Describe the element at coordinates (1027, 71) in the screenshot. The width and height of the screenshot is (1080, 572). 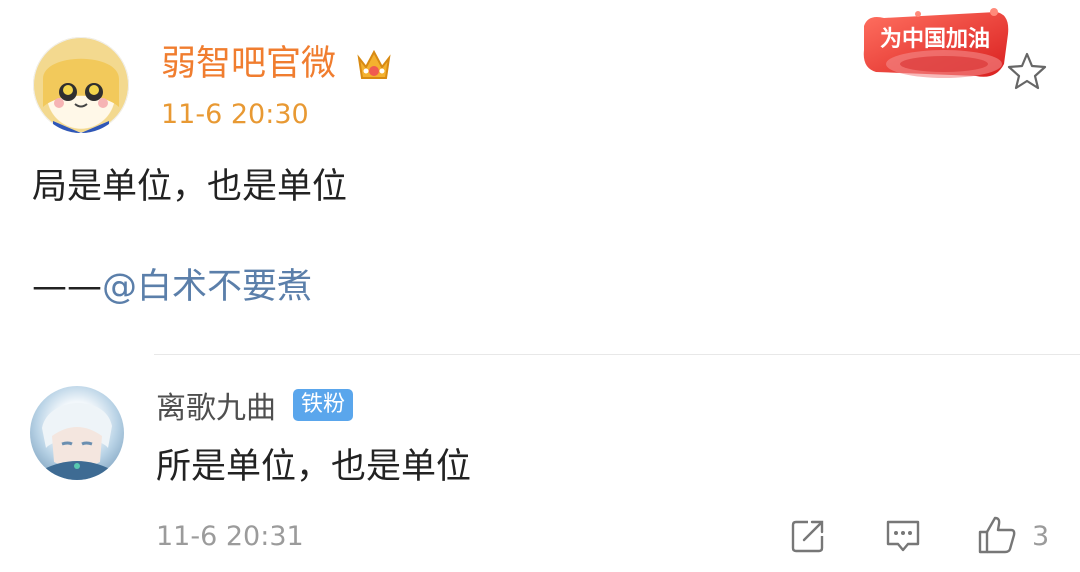
I see `star-outline-icon` at that location.